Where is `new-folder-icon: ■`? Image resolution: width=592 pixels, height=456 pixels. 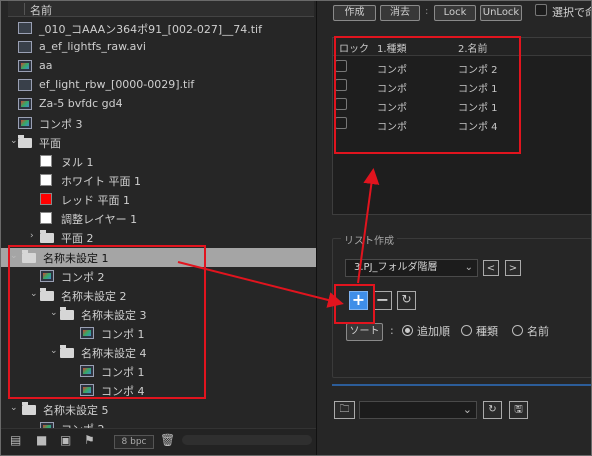
new-folder-icon: ■ is located at coordinates (41, 440).